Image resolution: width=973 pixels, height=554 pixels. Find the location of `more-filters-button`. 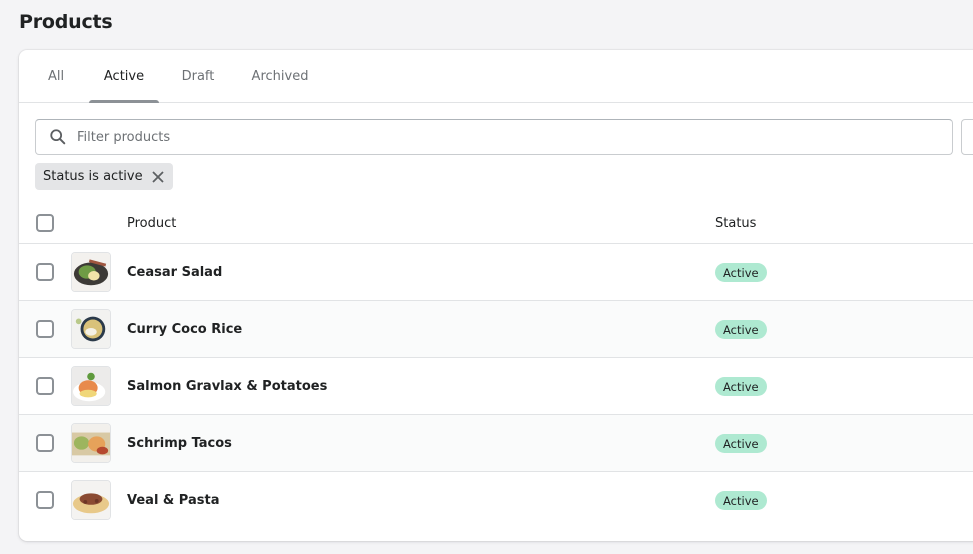

more-filters-button is located at coordinates (967, 137).